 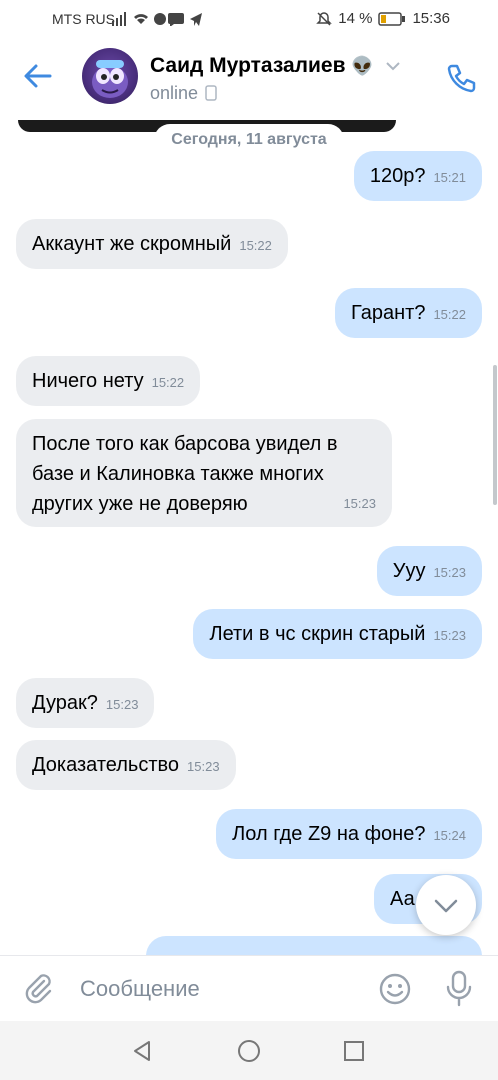 I want to click on scrollbar, so click(x=495, y=435).